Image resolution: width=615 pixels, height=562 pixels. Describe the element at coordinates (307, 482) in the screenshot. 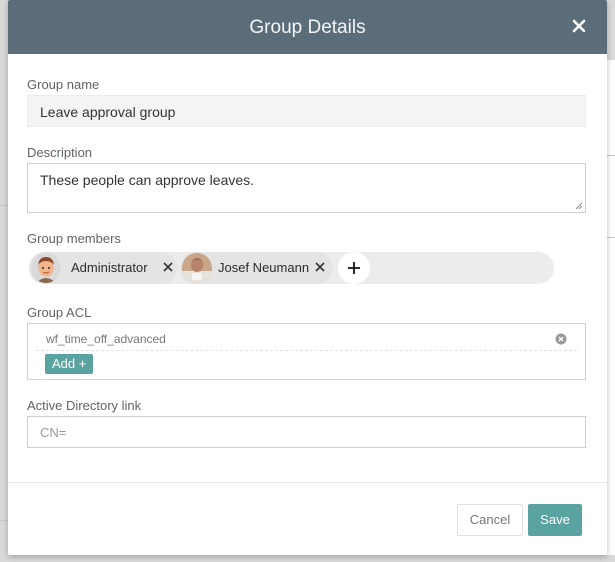

I see `footer-divider` at that location.